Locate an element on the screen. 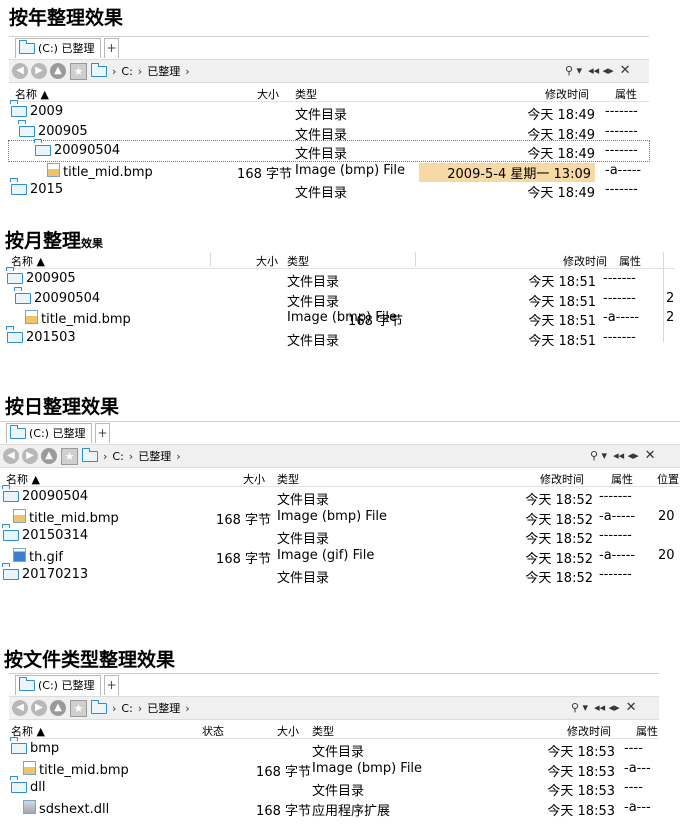  list-item: 20150314 文件目录 今天 18:52 ------- is located at coordinates (340, 536).